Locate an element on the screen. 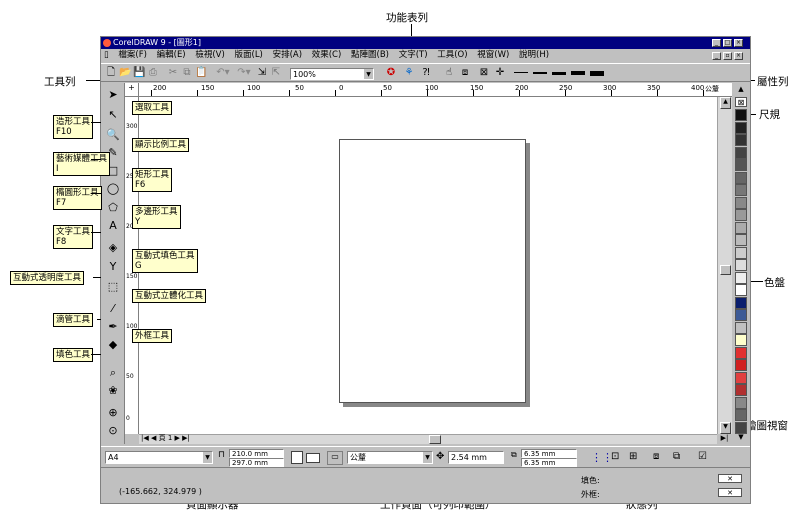 The height and width of the screenshot is (515, 799). save-icon: 💾 is located at coordinates (139, 73).